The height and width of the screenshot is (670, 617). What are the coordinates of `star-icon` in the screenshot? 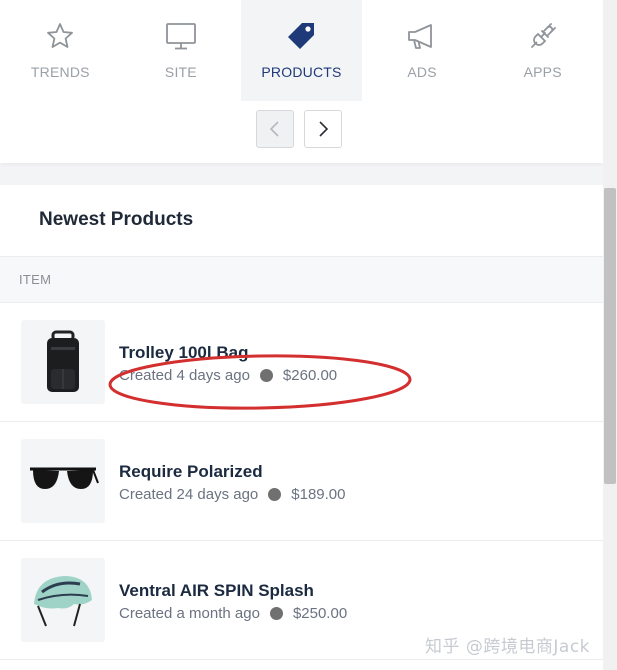 It's located at (60, 36).